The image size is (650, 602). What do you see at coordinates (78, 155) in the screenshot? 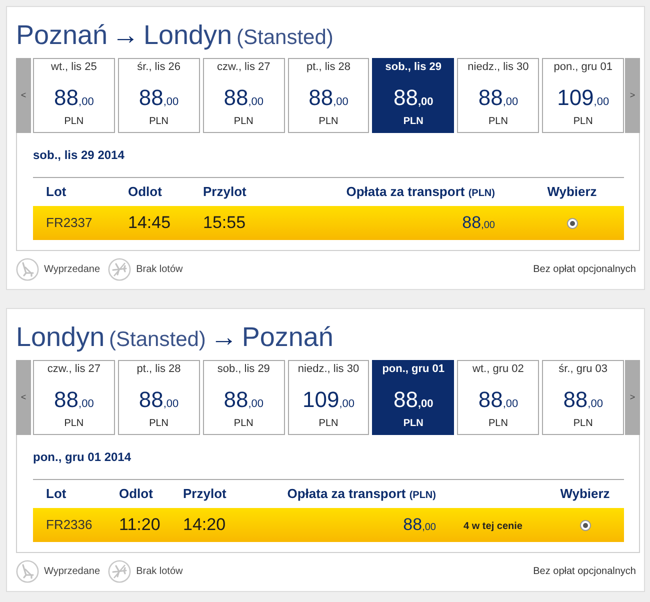
I see `selected-date: sob., lis 29 2014` at bounding box center [78, 155].